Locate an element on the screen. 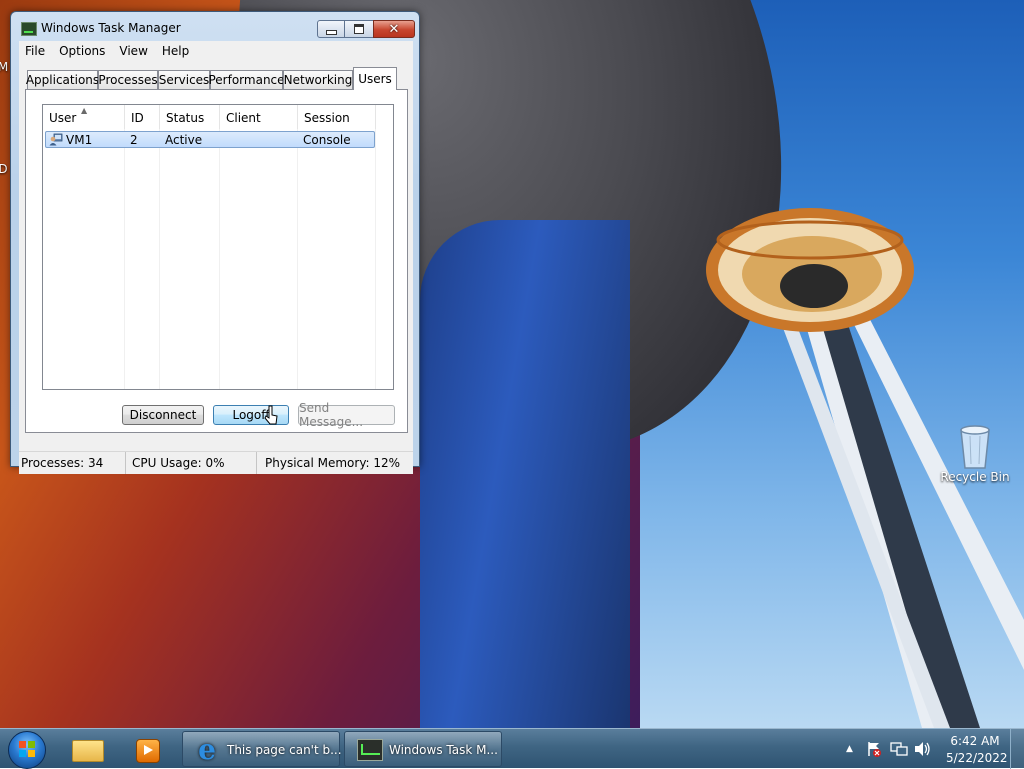 The image size is (1024, 769). close-button: ✕ is located at coordinates (394, 29).